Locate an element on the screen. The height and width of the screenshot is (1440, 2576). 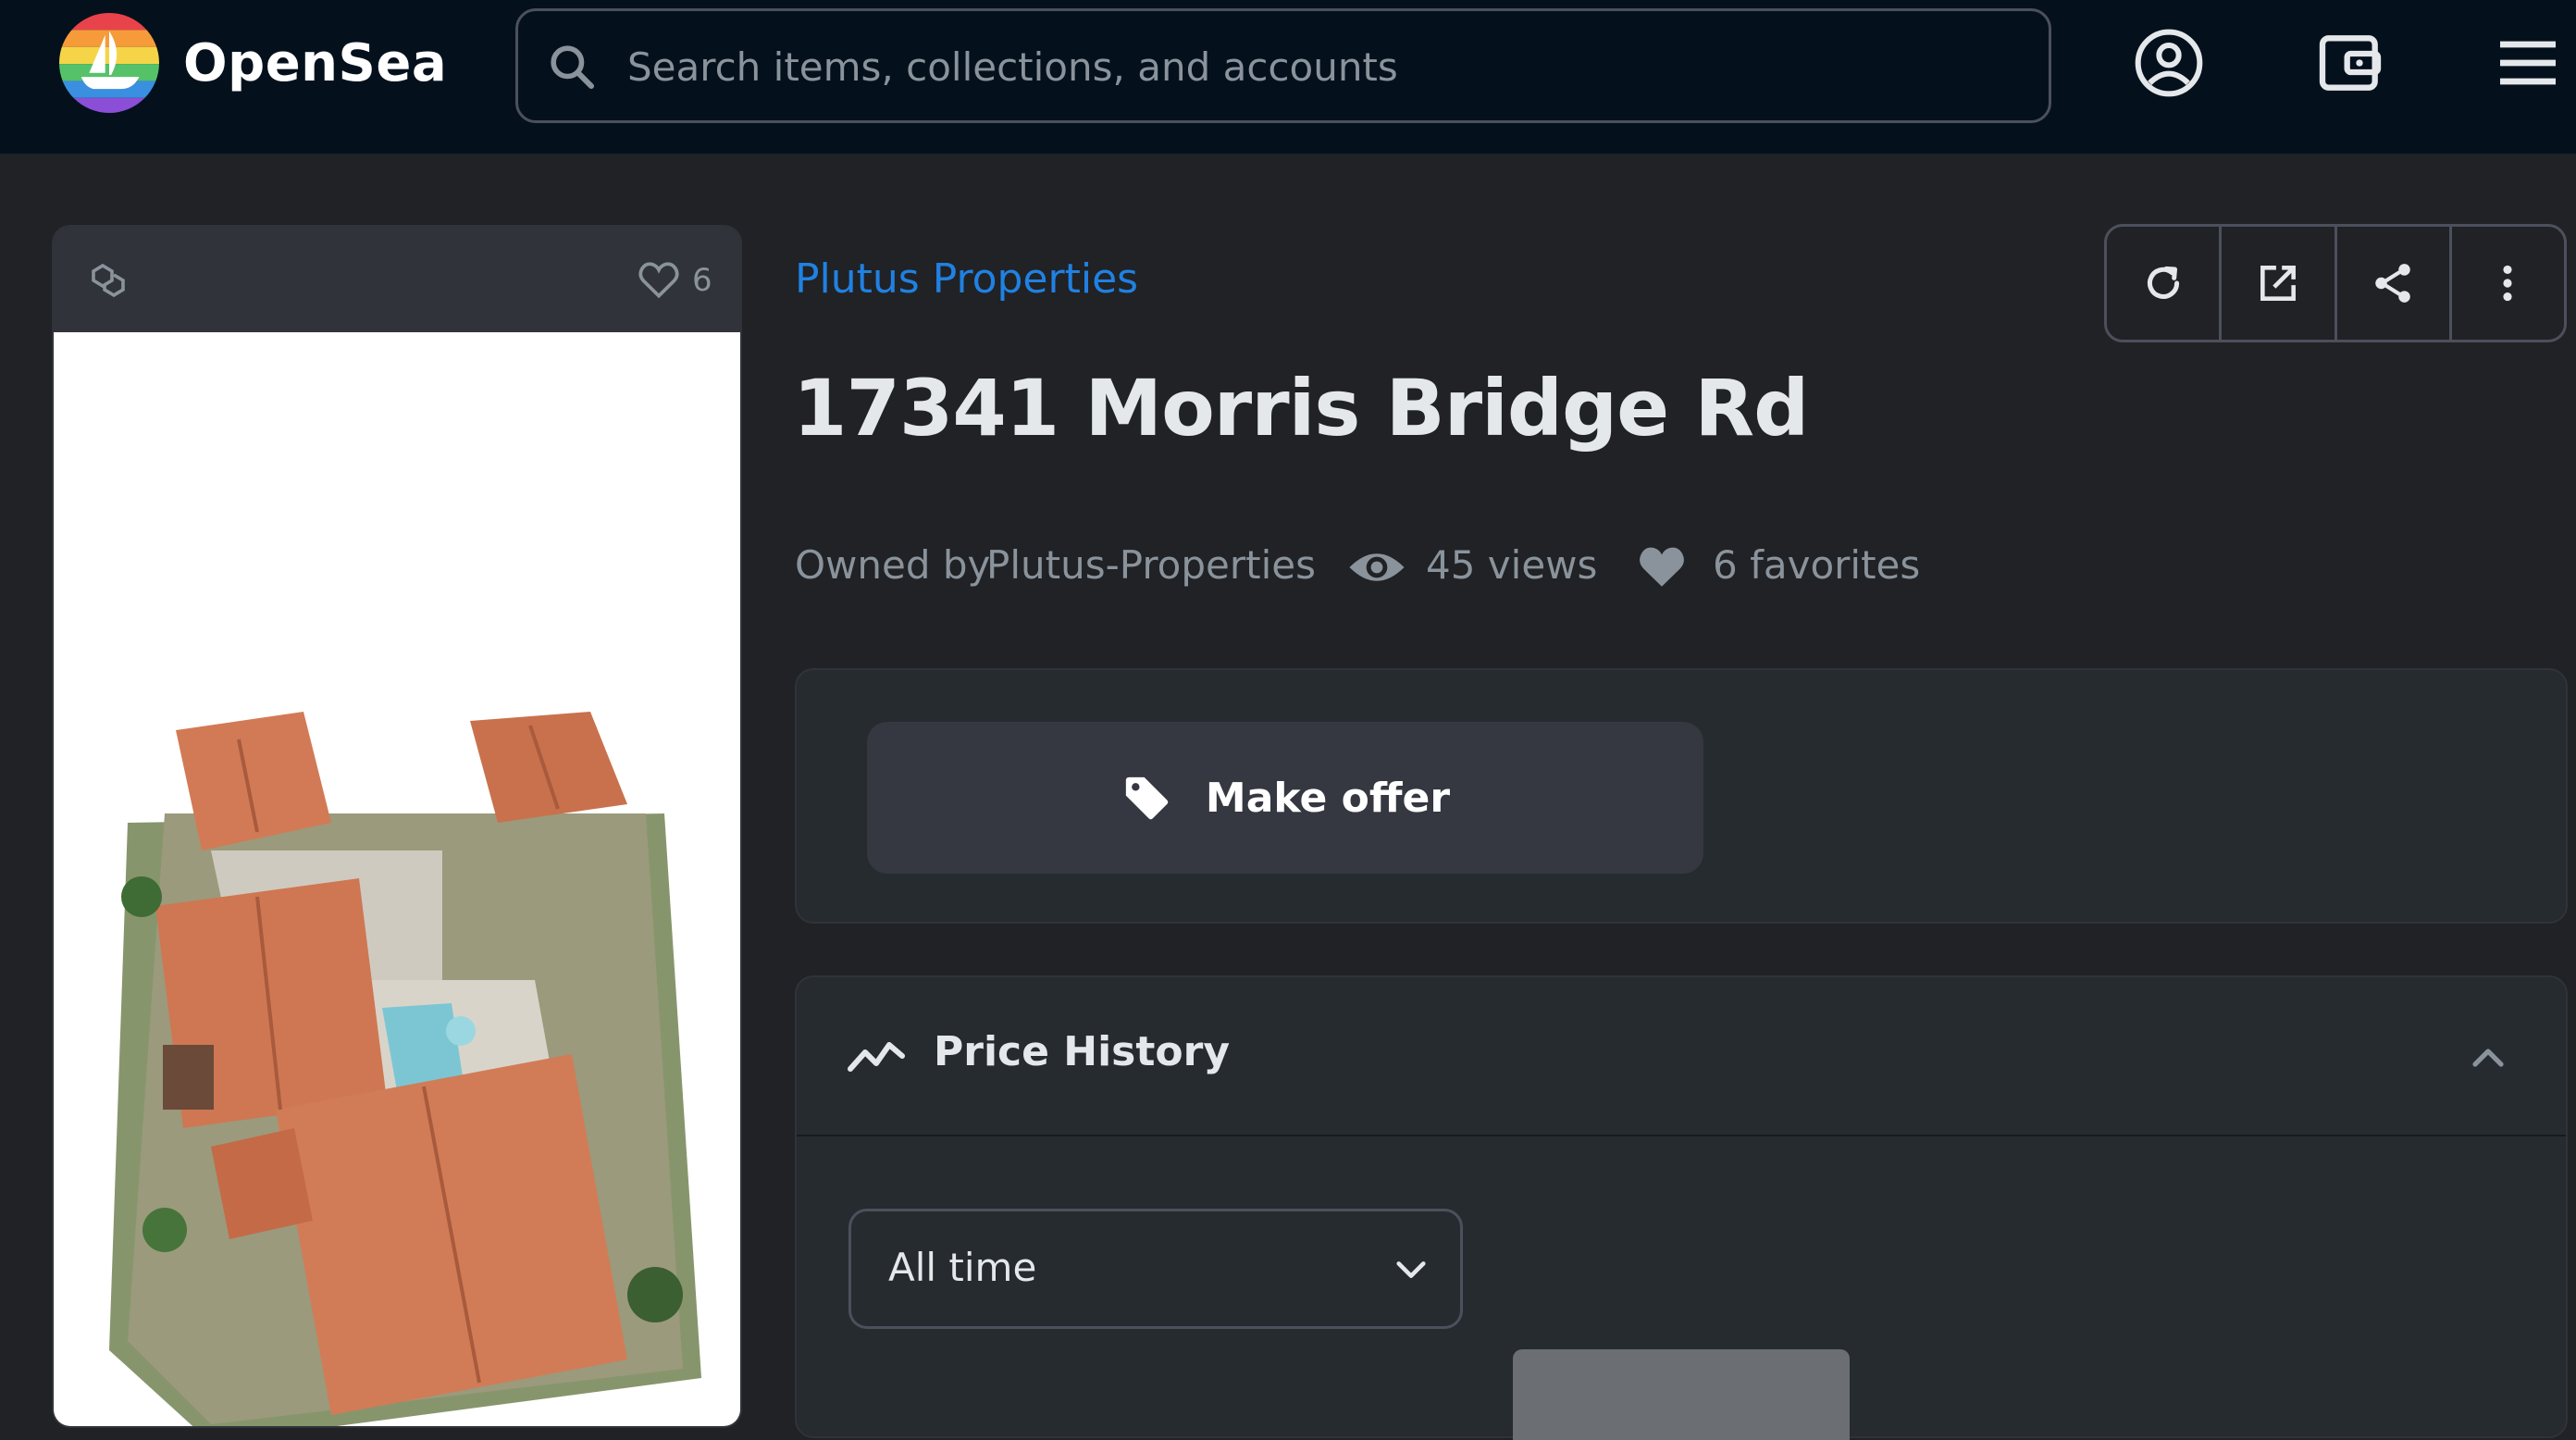
views-eye-icon is located at coordinates (1377, 567).